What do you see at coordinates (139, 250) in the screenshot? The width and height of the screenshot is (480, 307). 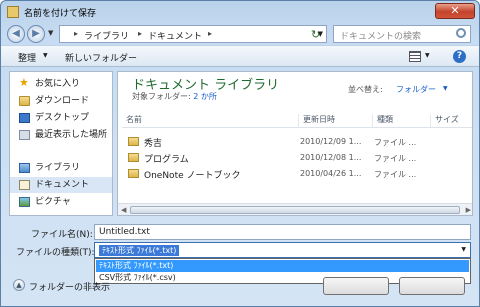 I see `file-type-selected-value: ﾃｷｽﾄ形式 ﾌｧｲﾙ(*.txt)` at bounding box center [139, 250].